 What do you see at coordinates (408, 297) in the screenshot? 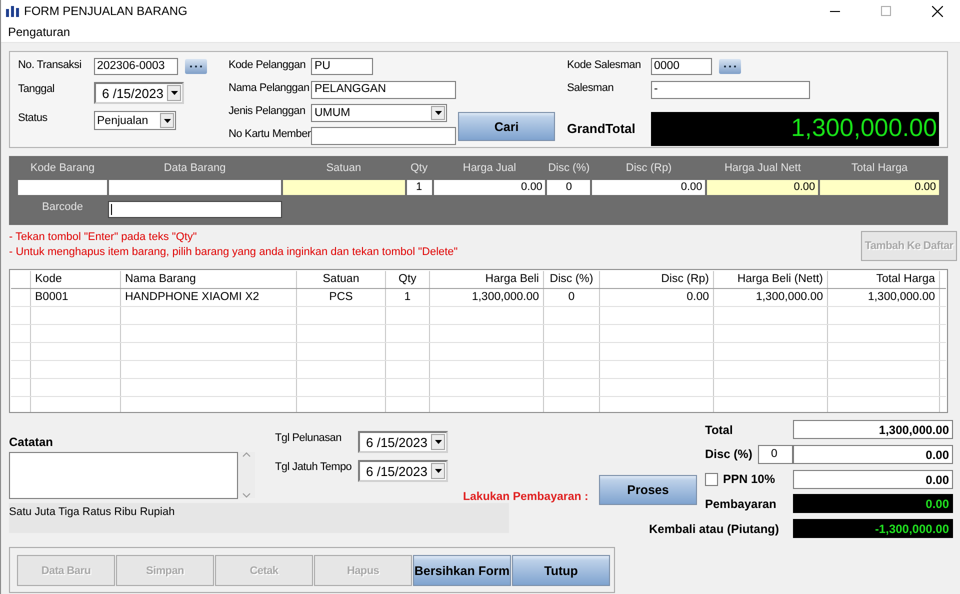
I see `table-cell: 1` at bounding box center [408, 297].